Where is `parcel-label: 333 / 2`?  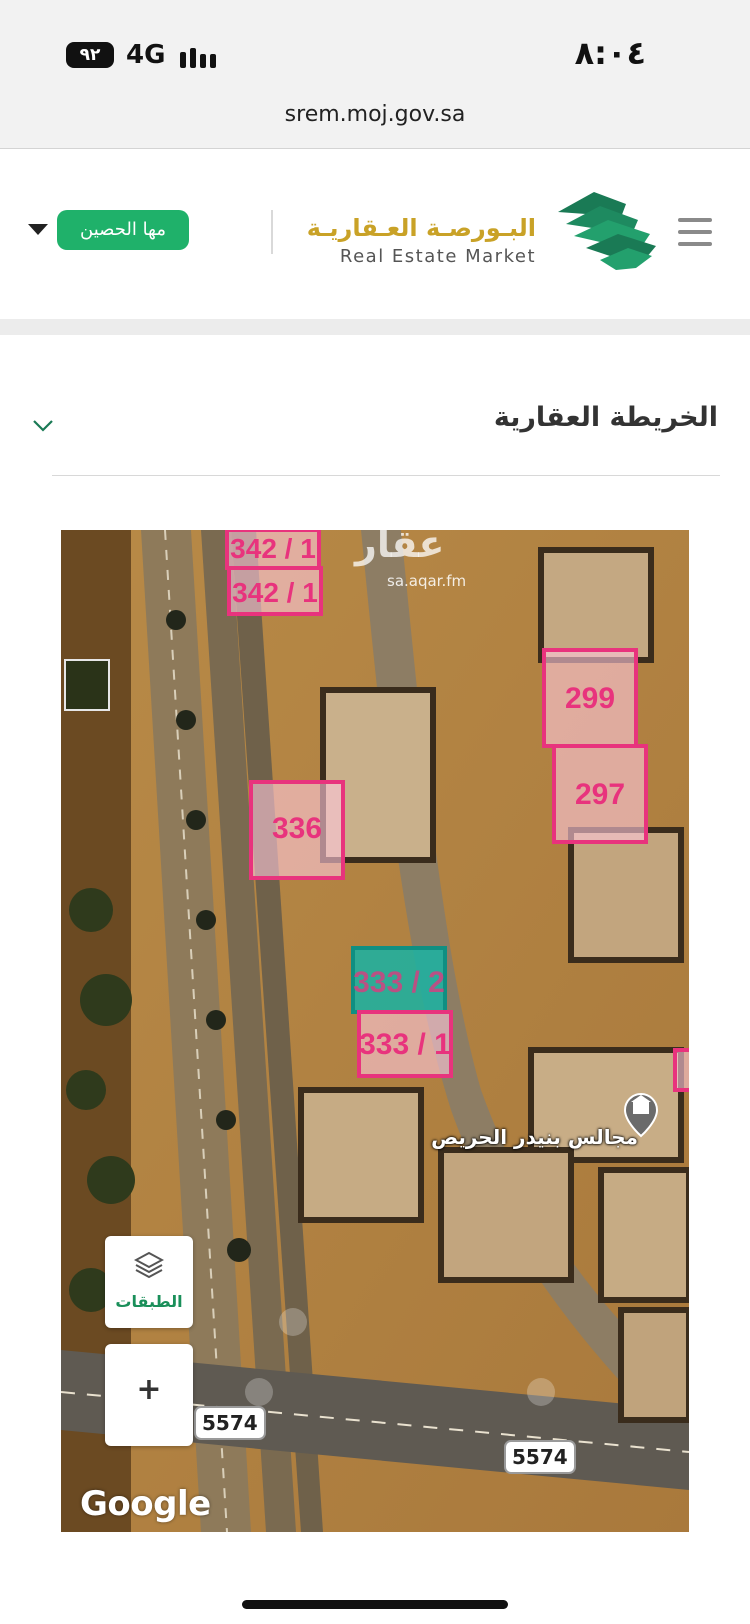 parcel-label: 333 / 2 is located at coordinates (399, 982).